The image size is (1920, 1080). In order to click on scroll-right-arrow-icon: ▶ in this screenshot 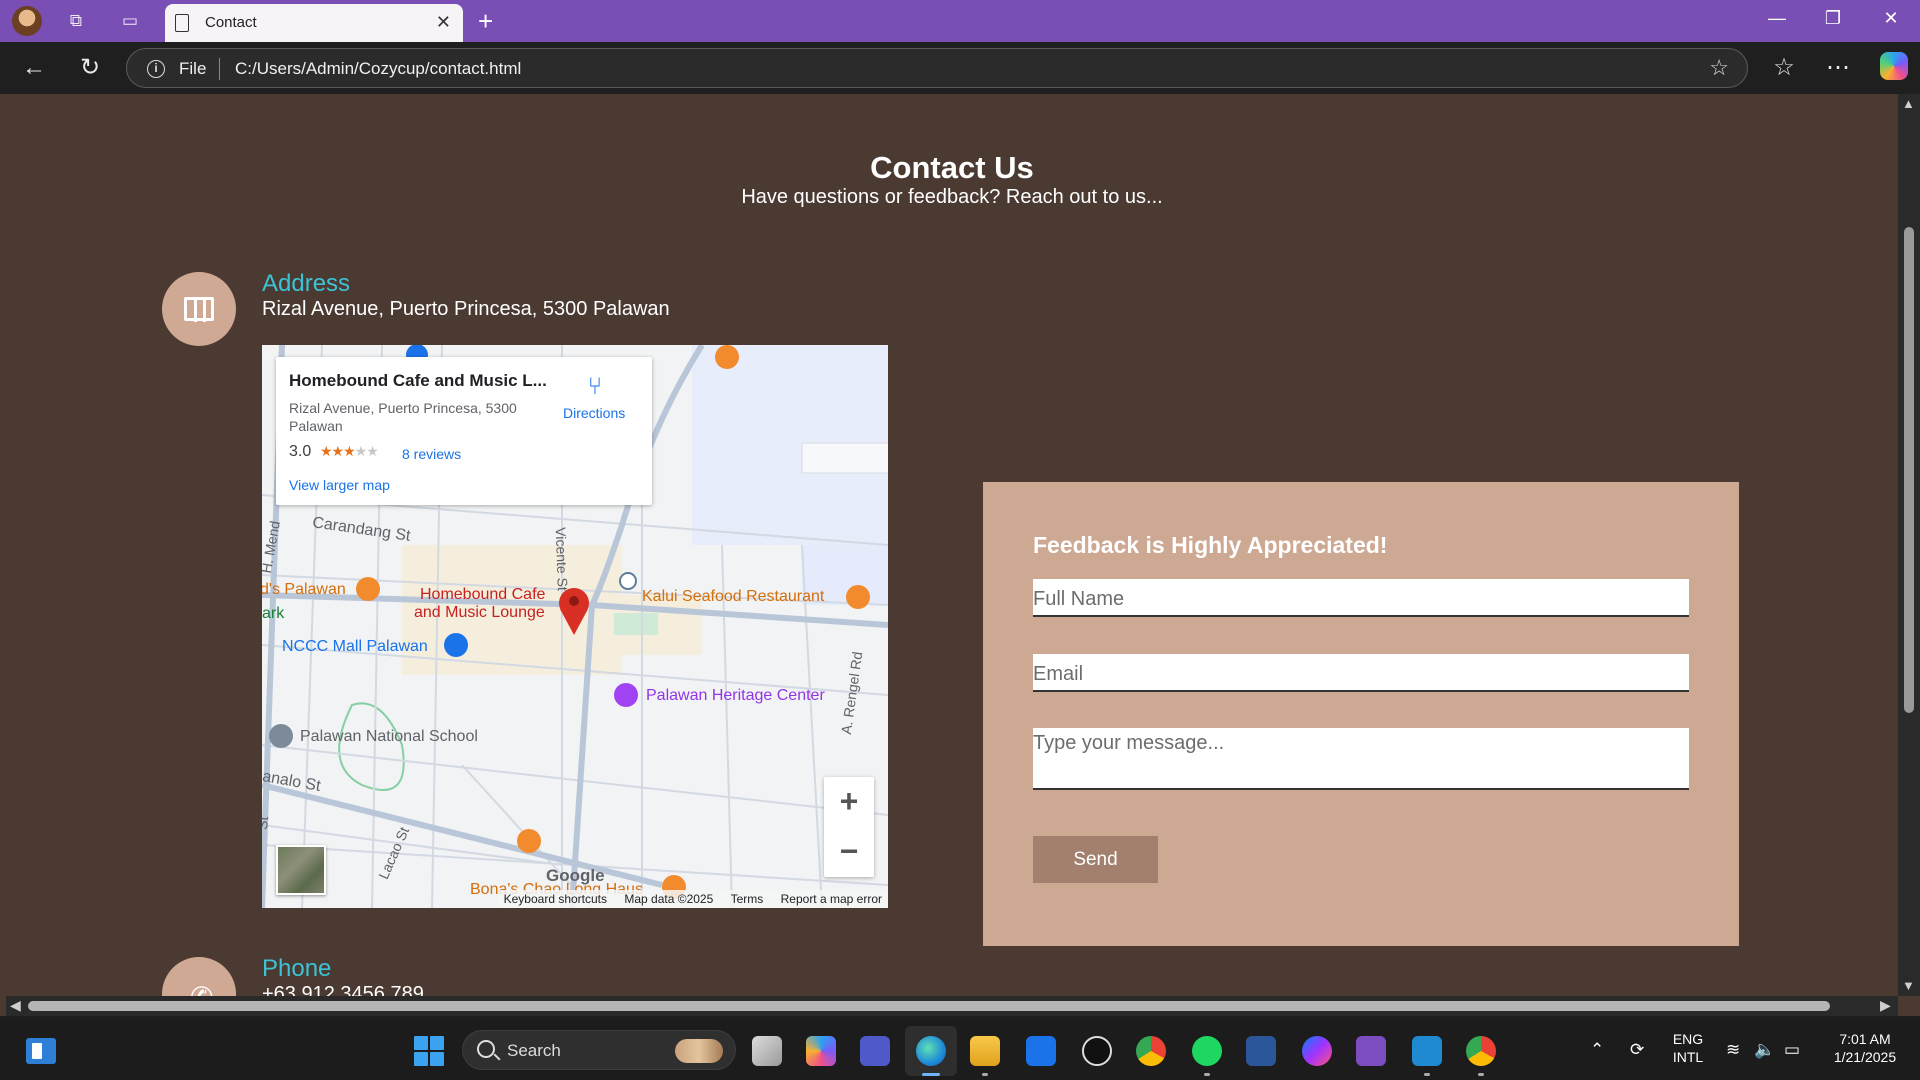, I will do `click(1885, 1005)`.